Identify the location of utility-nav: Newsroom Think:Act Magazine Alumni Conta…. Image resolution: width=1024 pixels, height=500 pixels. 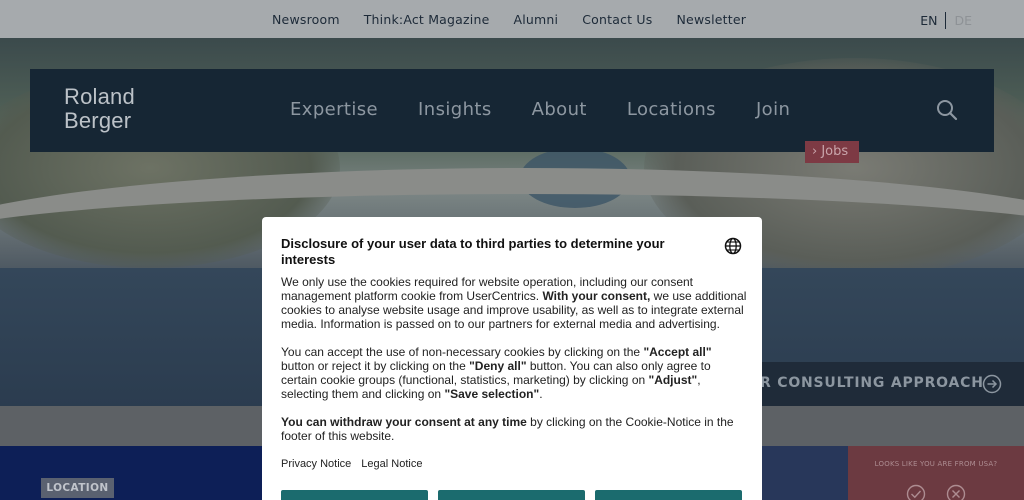
(509, 19).